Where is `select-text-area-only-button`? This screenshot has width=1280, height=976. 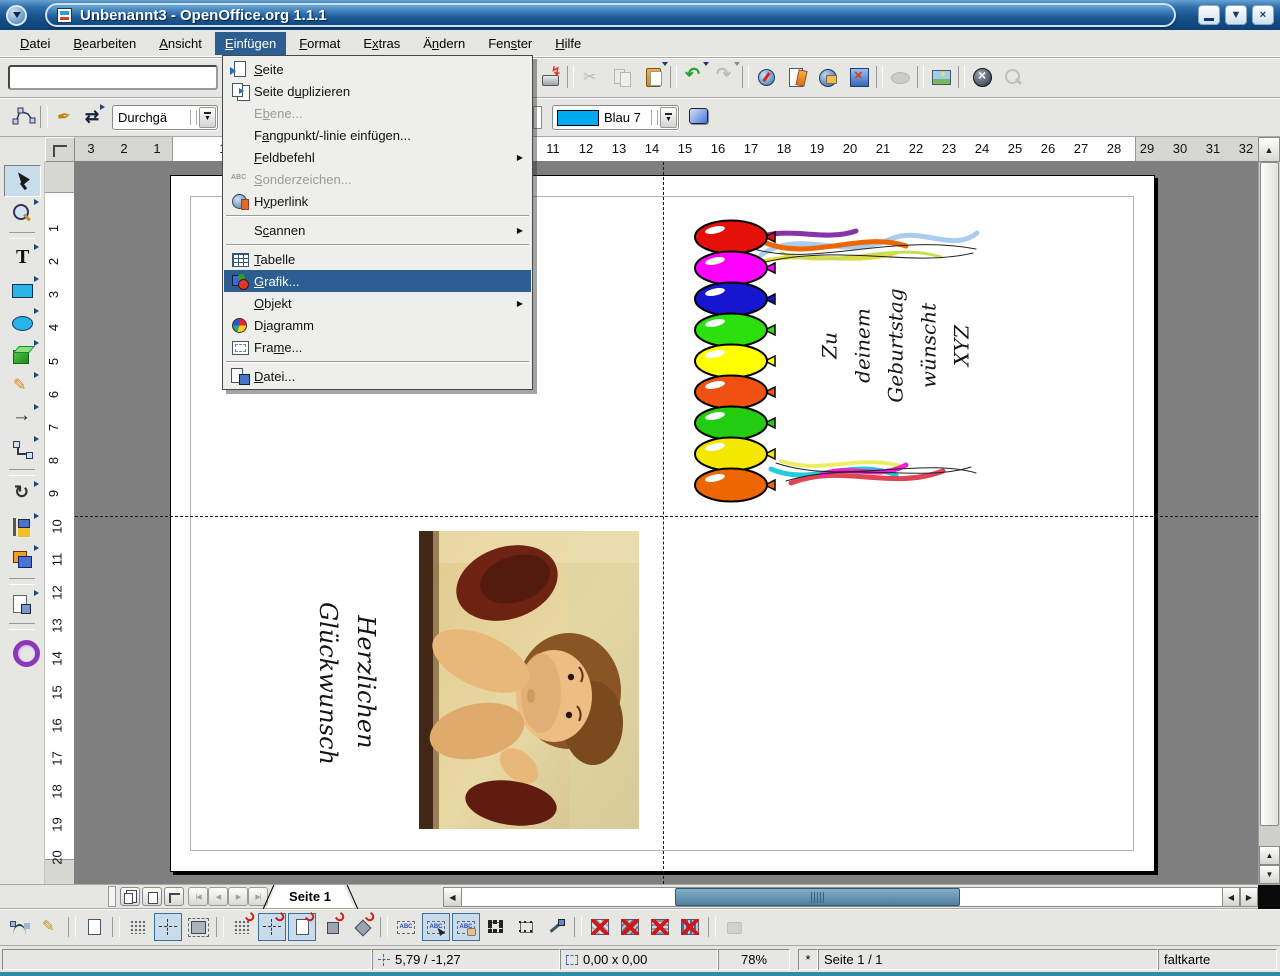
select-text-area-only-button is located at coordinates (436, 927).